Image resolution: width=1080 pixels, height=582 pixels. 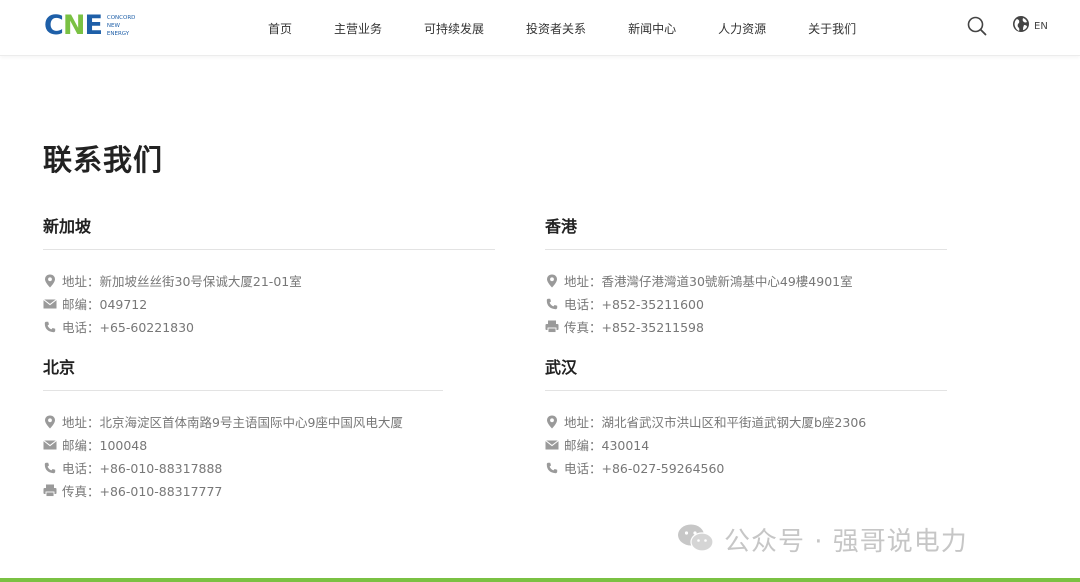 I want to click on address-text: 地址：香港灣仔港灣道30號新鴻基中心49樓4901室, so click(x=708, y=281).